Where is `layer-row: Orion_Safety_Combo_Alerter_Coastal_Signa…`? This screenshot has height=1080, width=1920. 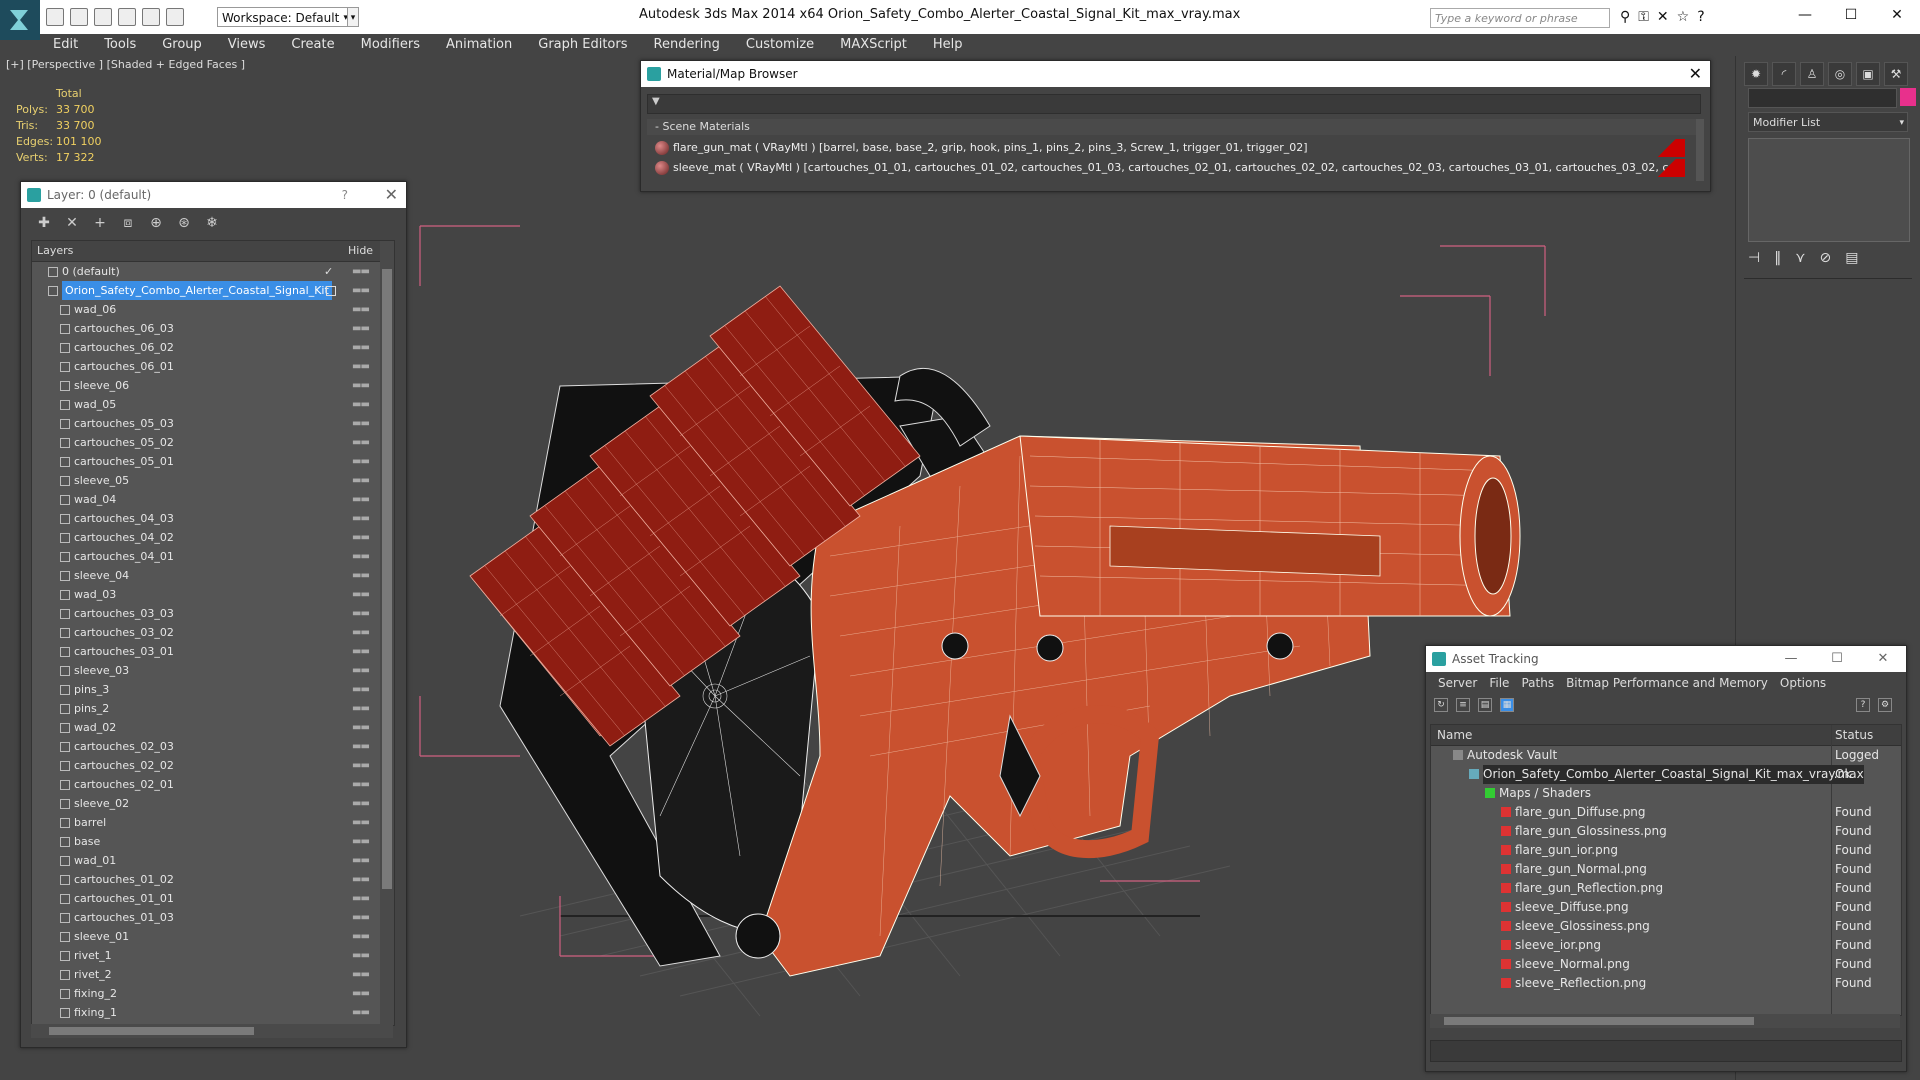 layer-row: Orion_Safety_Combo_Alerter_Coastal_Signa… is located at coordinates (213, 290).